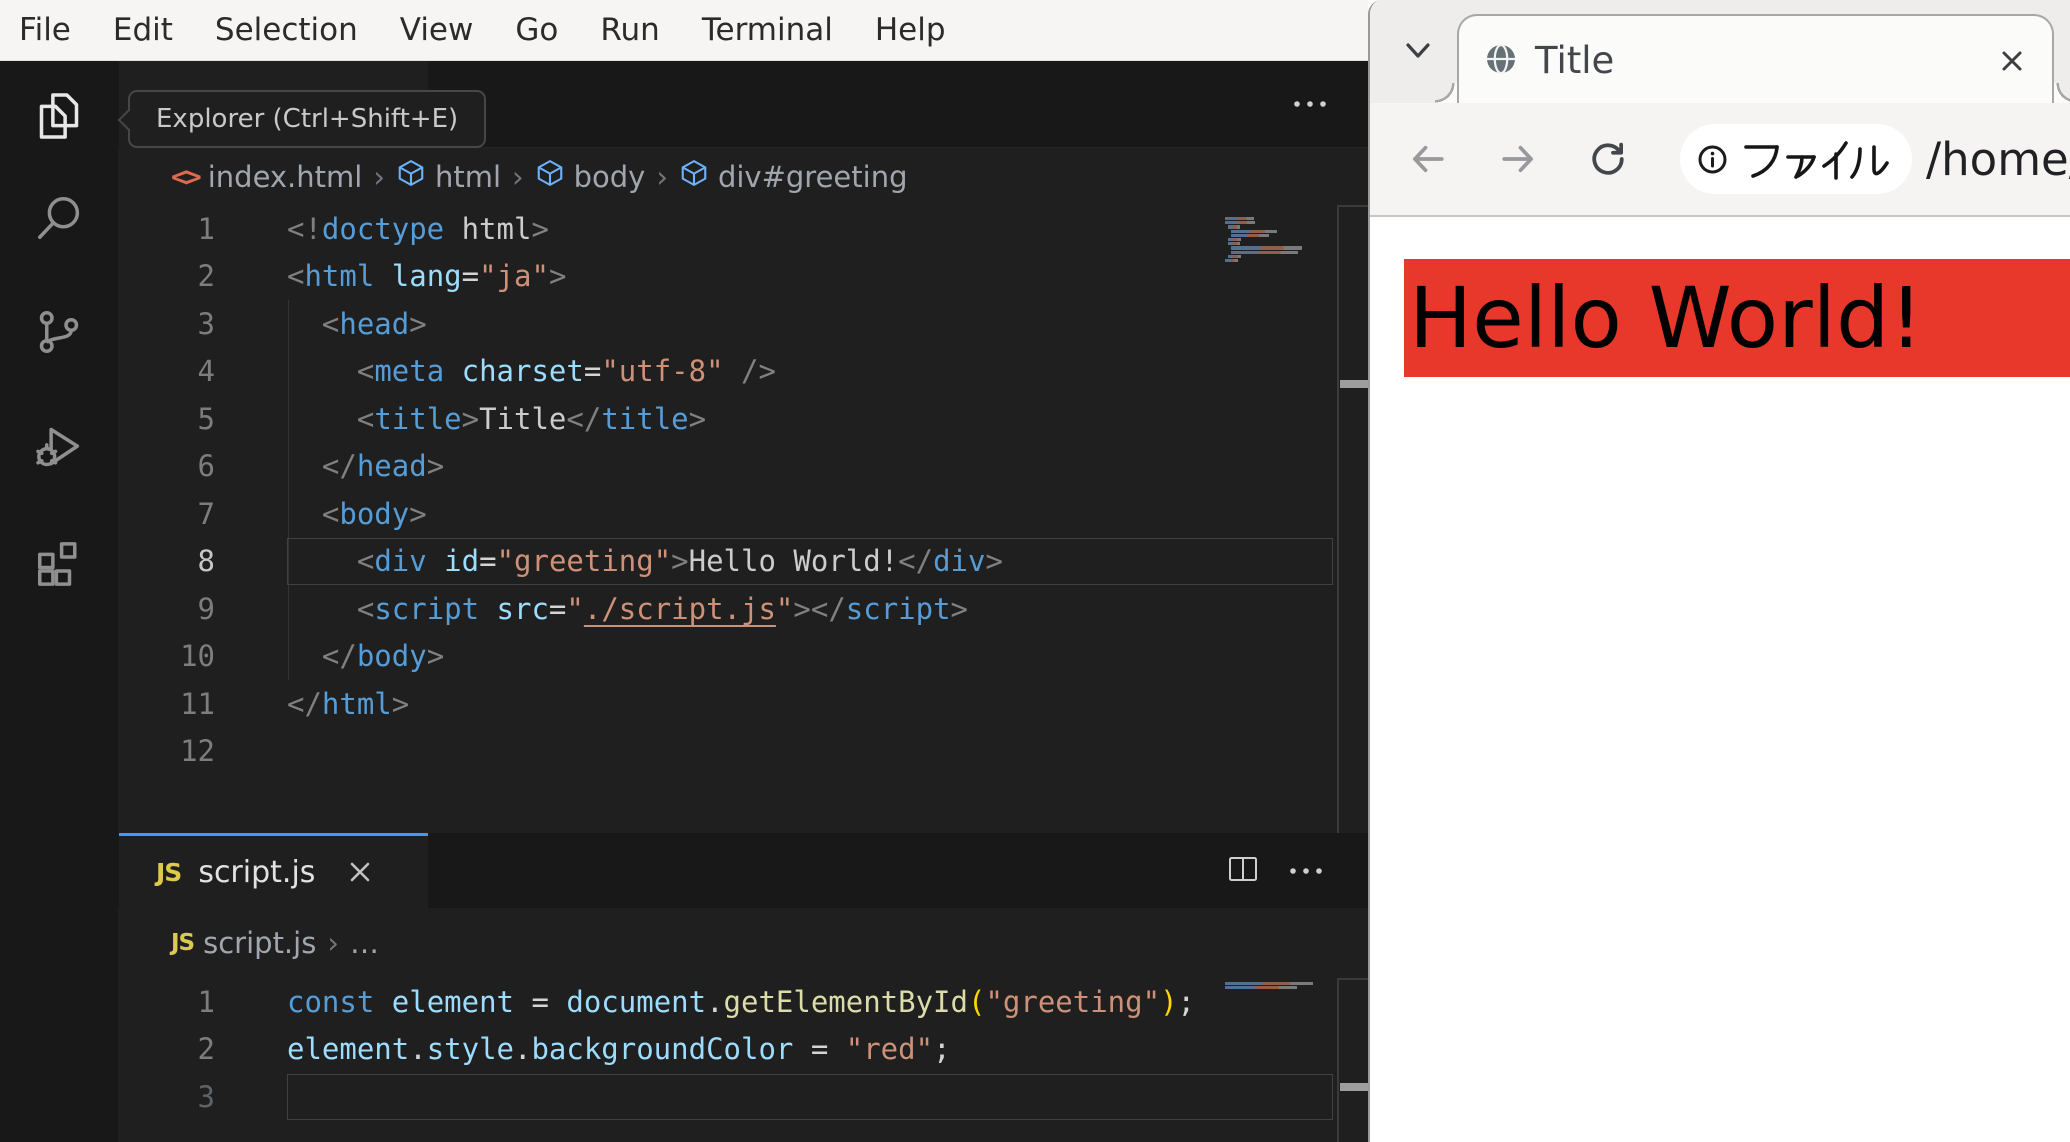  What do you see at coordinates (59, 601) in the screenshot?
I see `activity-bar` at bounding box center [59, 601].